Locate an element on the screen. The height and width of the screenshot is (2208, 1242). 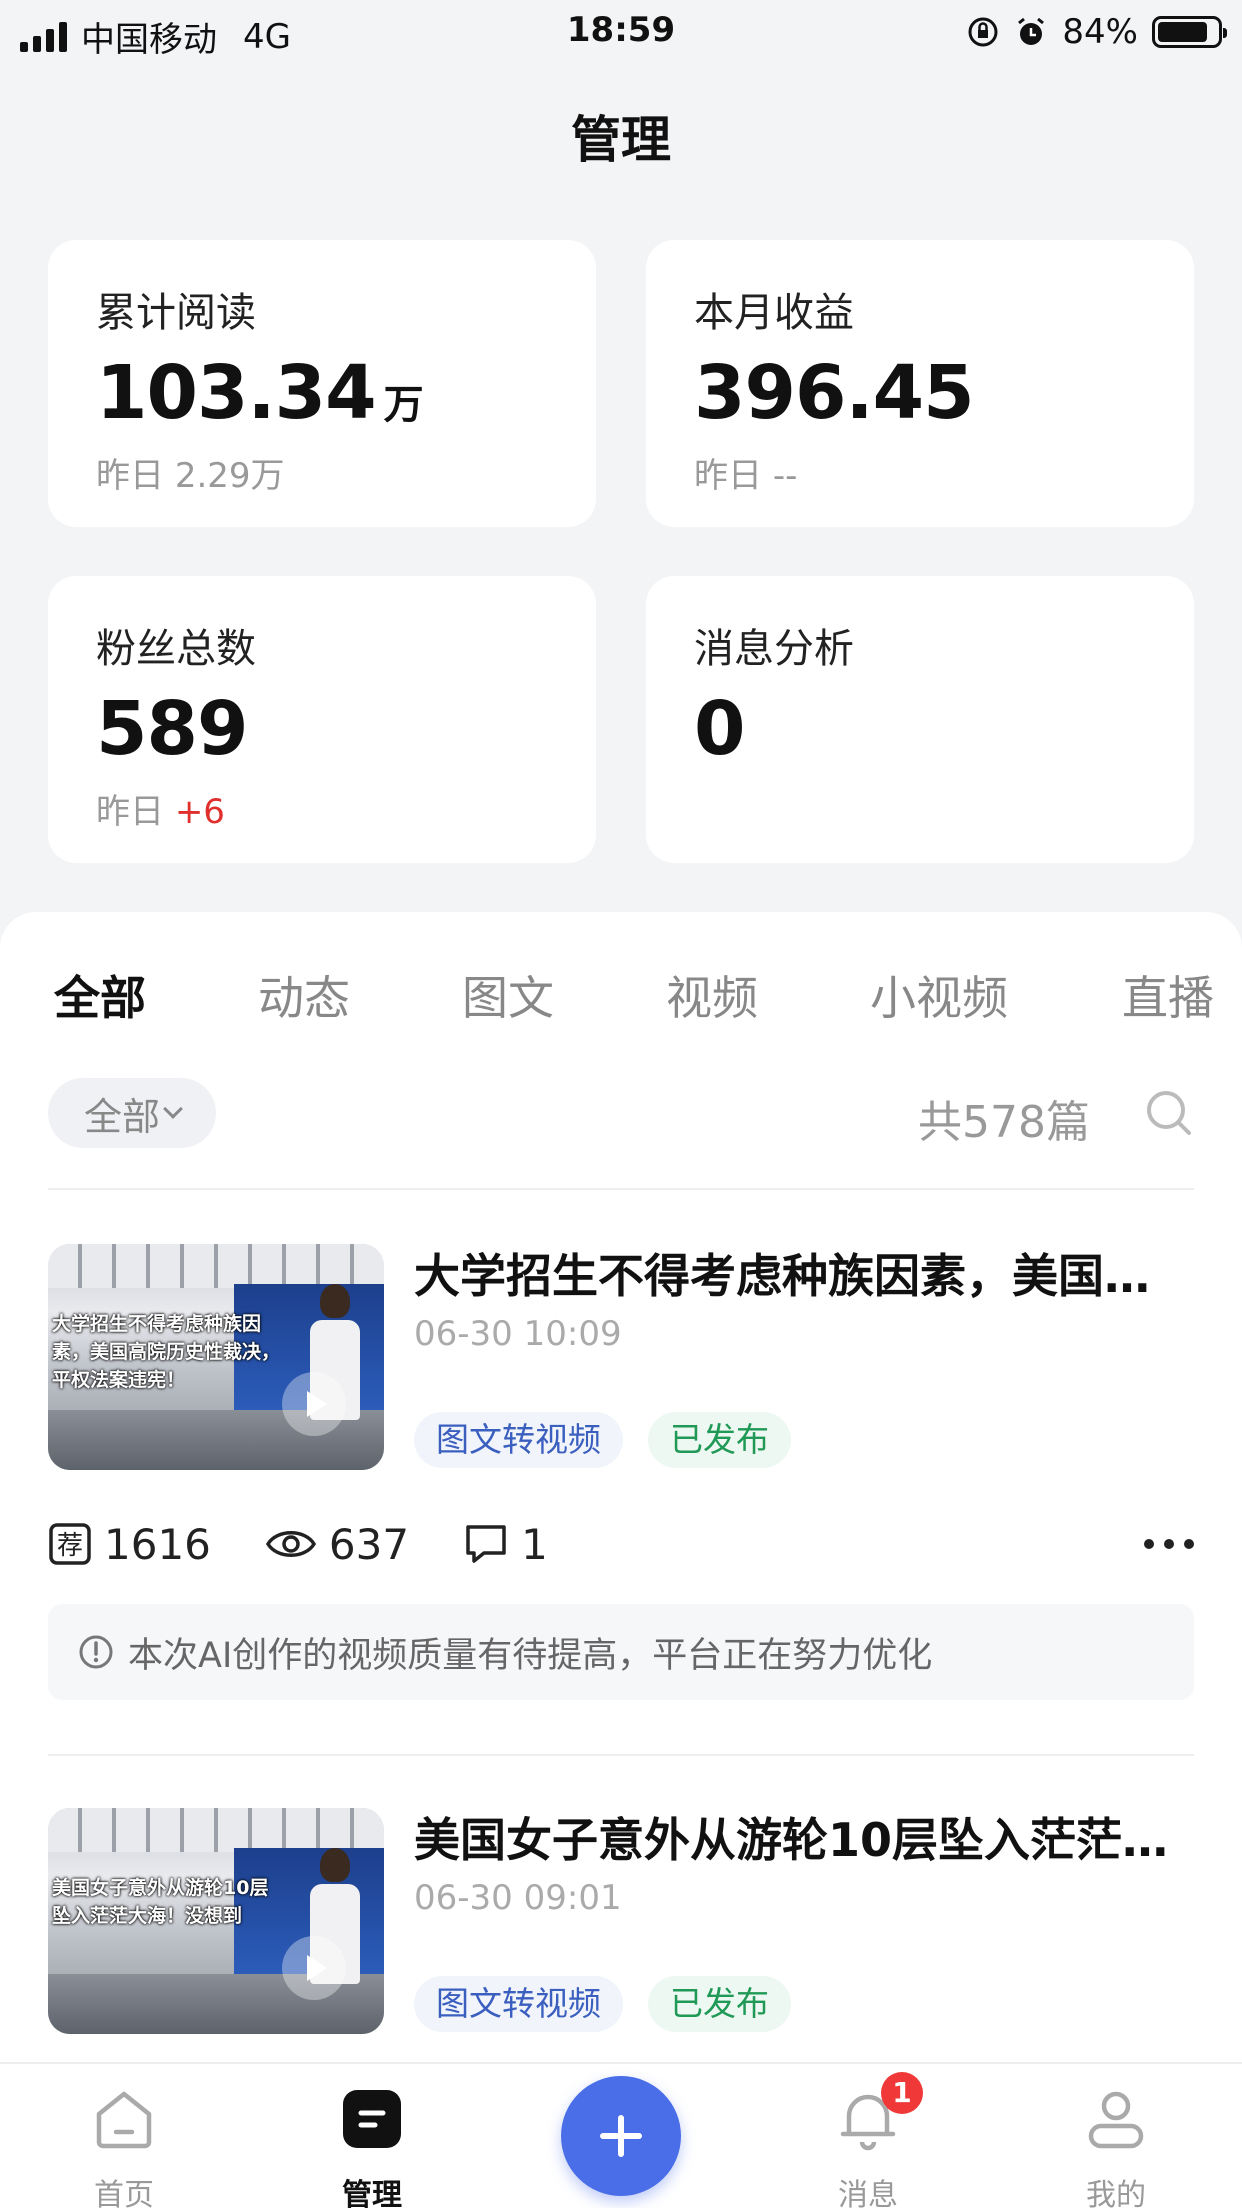
post-thumbnail: 美国女子意外从游轮10层坠入茫茫大海！没想到 is located at coordinates (216, 1921).